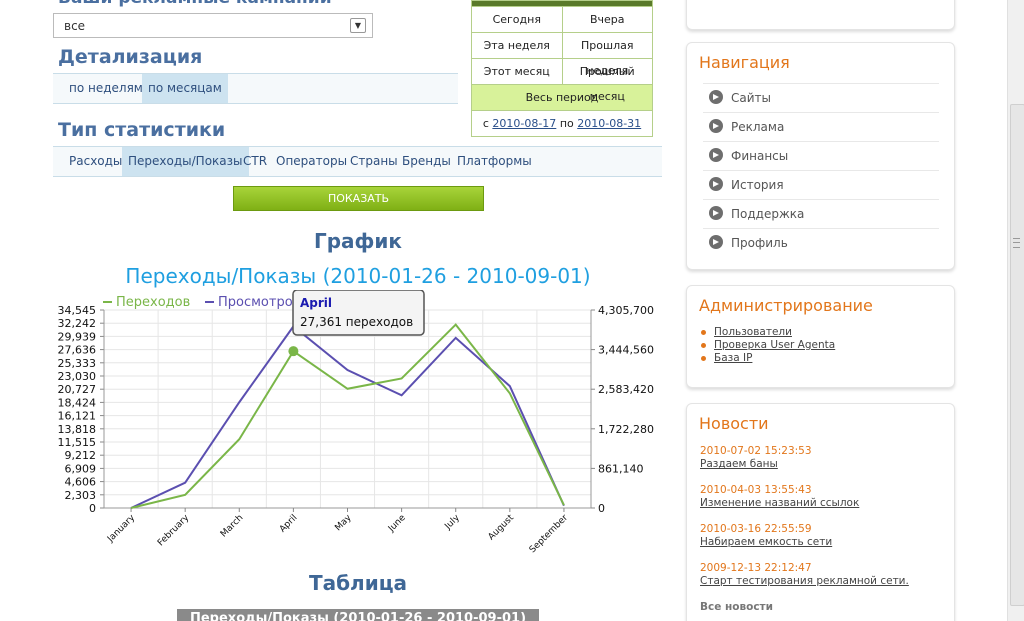 The height and width of the screenshot is (621, 1024). Describe the element at coordinates (95, 161) in the screenshot. I see `tab-expenses: Расходы` at that location.